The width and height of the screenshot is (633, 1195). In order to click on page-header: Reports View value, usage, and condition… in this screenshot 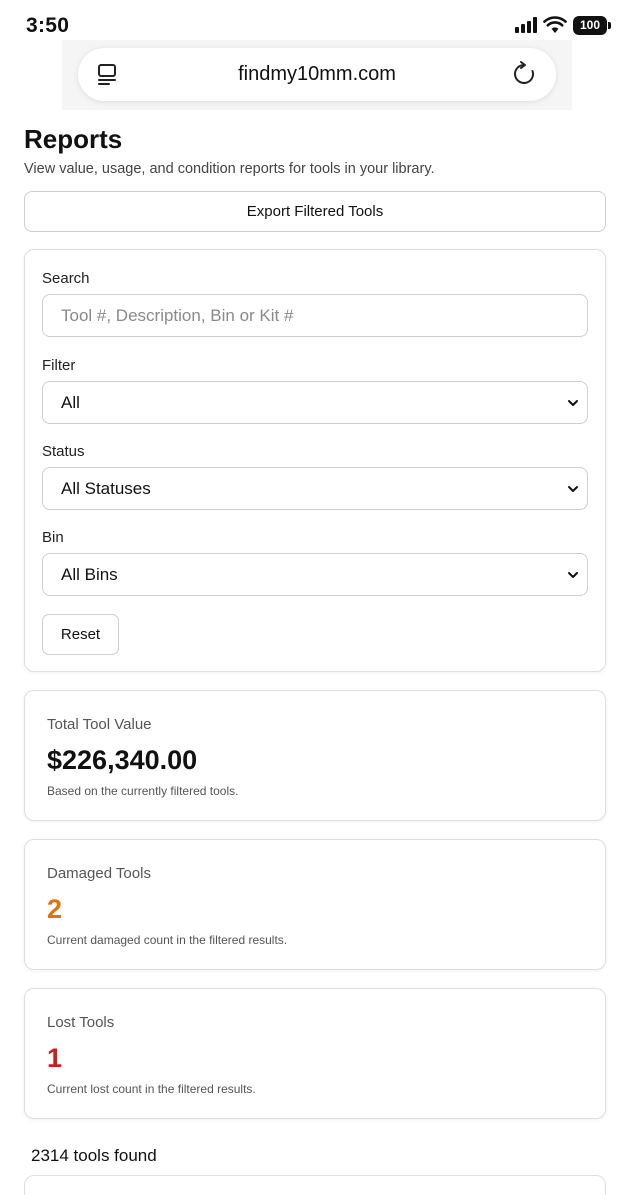, I will do `click(315, 150)`.